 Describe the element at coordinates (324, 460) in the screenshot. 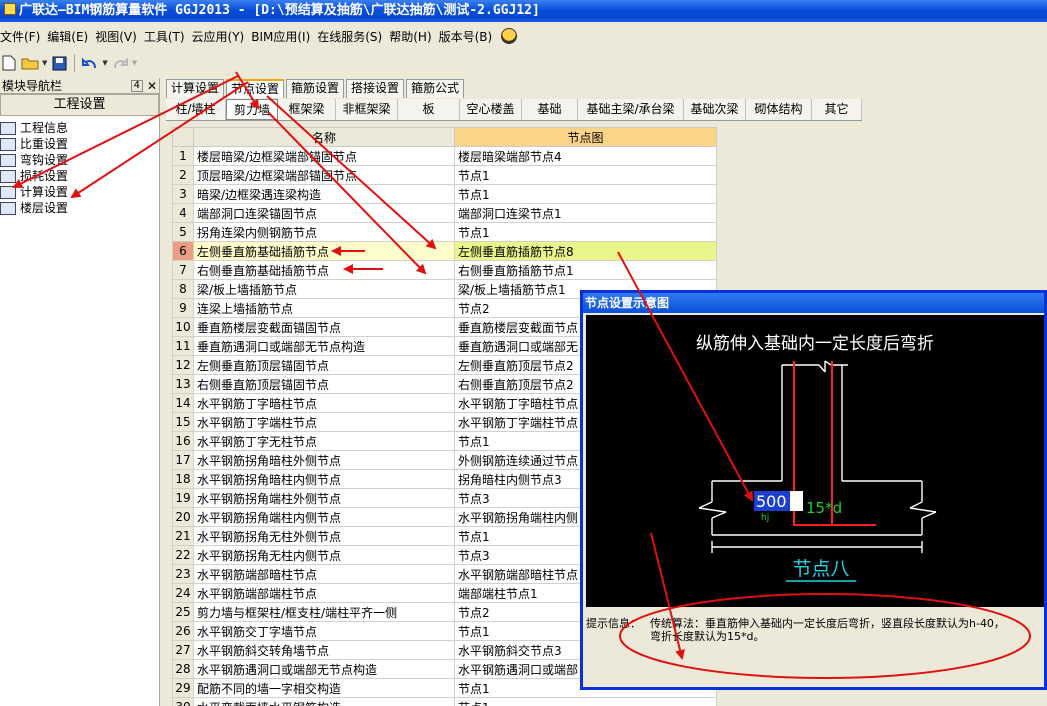

I see `node-name-cell: 水平钢筋拐角暗柱外侧节点` at that location.